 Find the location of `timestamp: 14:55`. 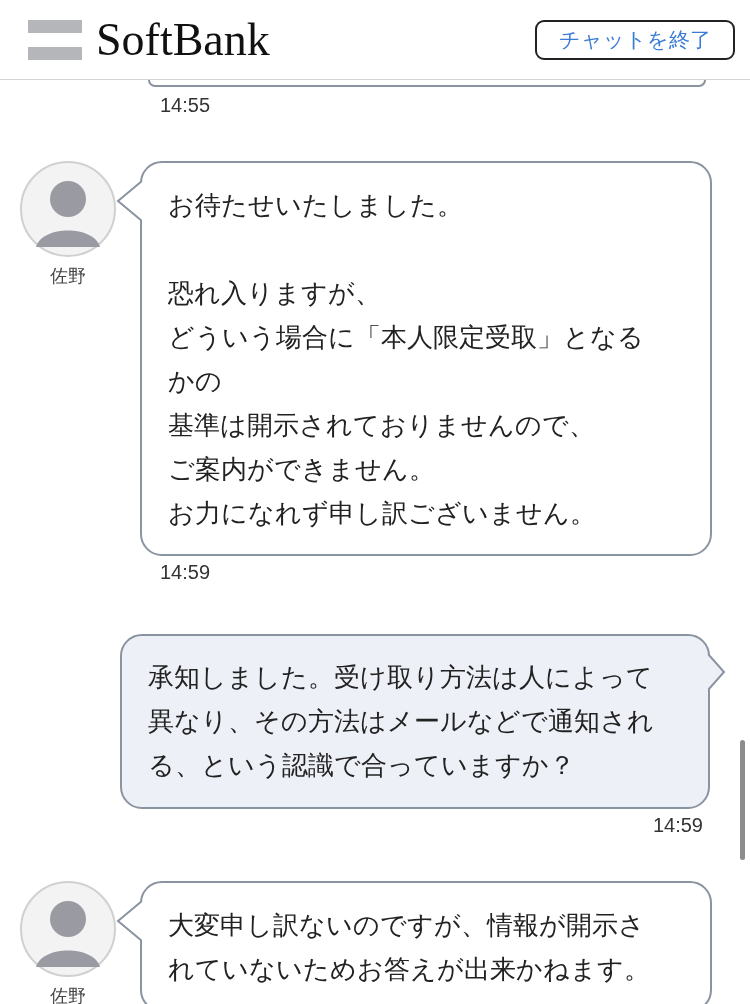

timestamp: 14:55 is located at coordinates (185, 105).